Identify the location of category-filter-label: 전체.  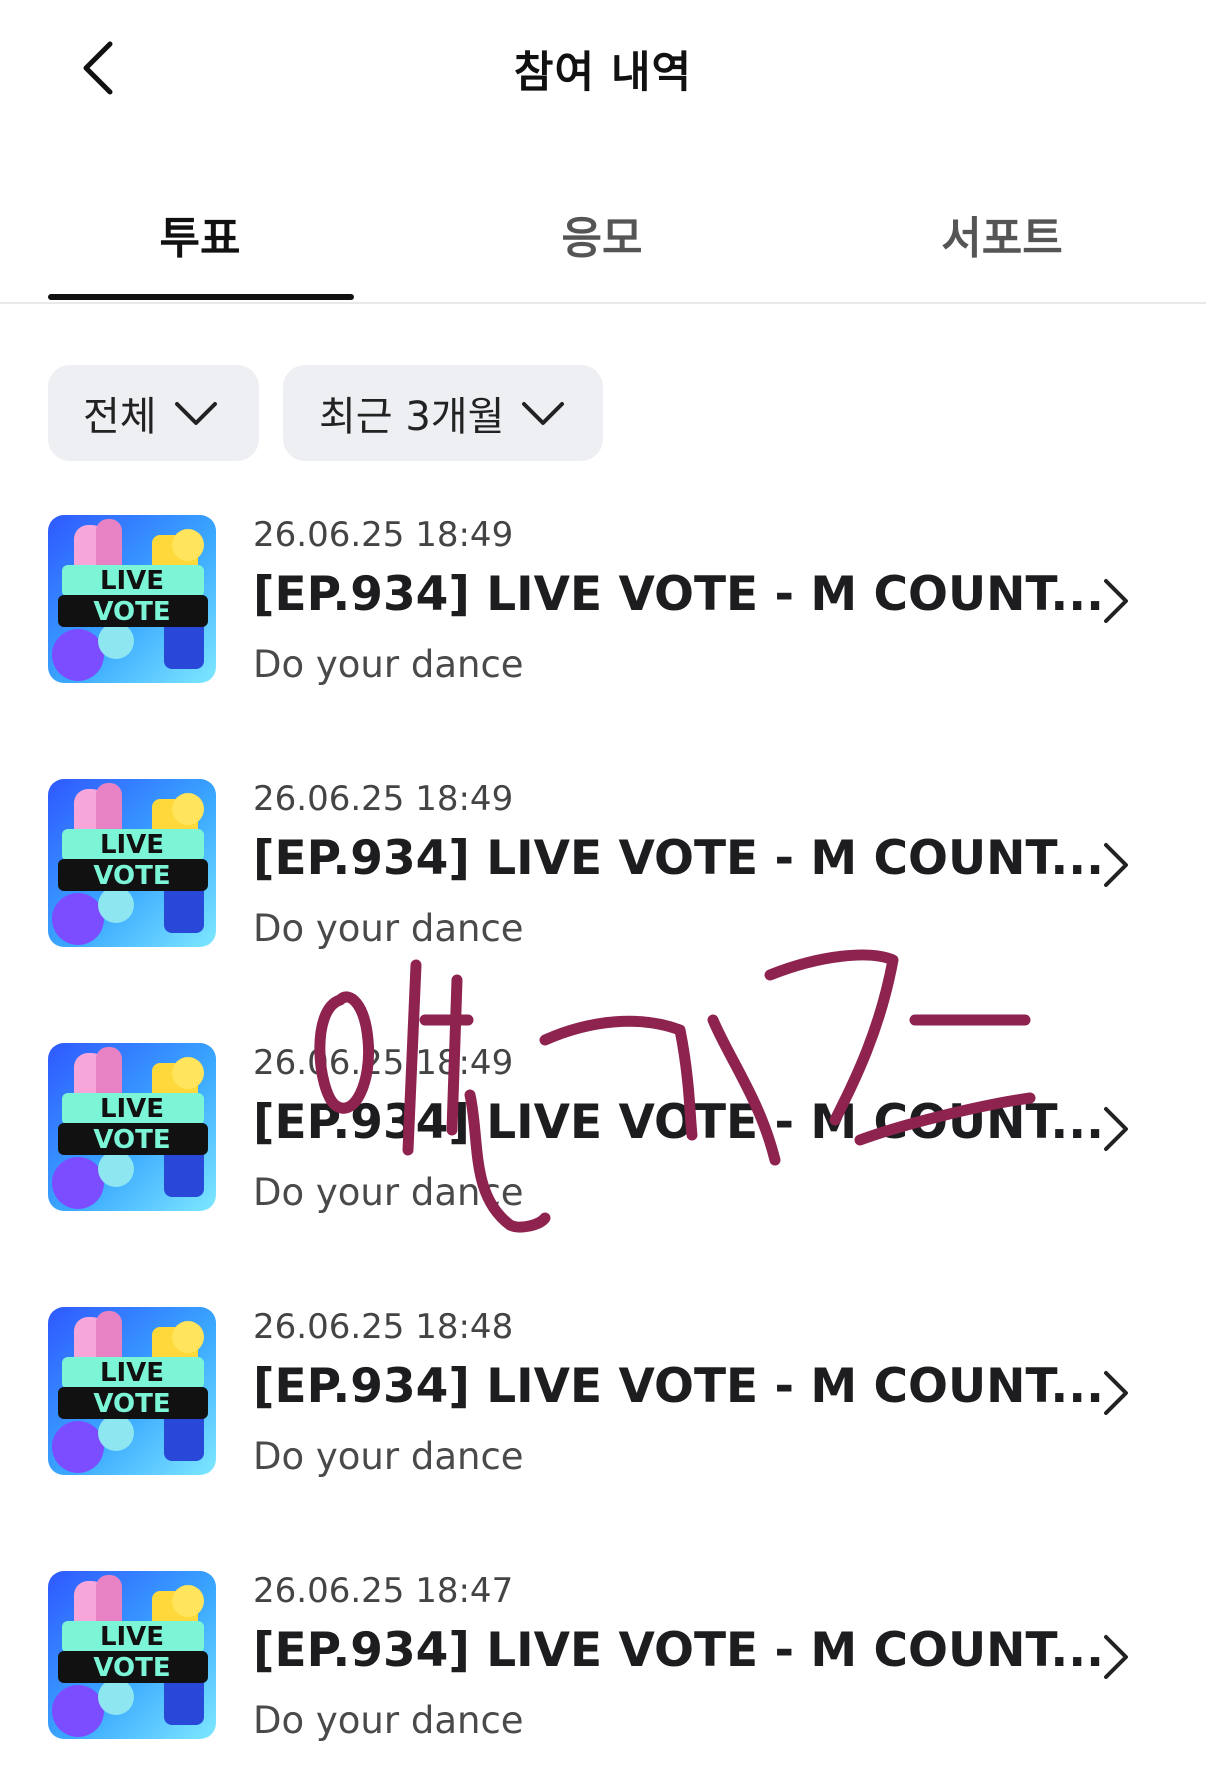
(120, 417).